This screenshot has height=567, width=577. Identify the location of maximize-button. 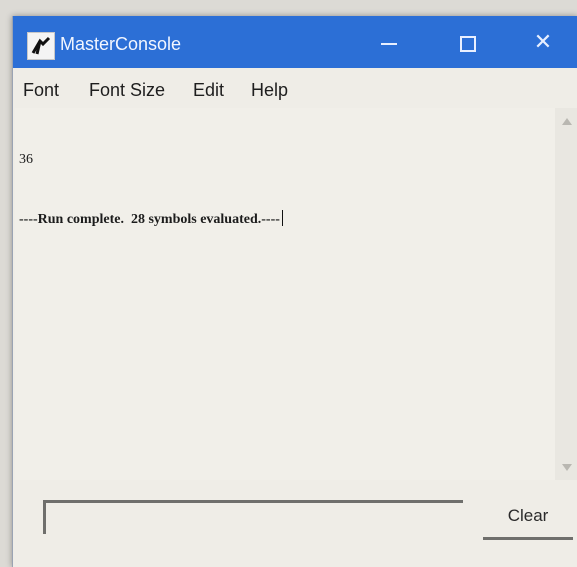
(467, 43).